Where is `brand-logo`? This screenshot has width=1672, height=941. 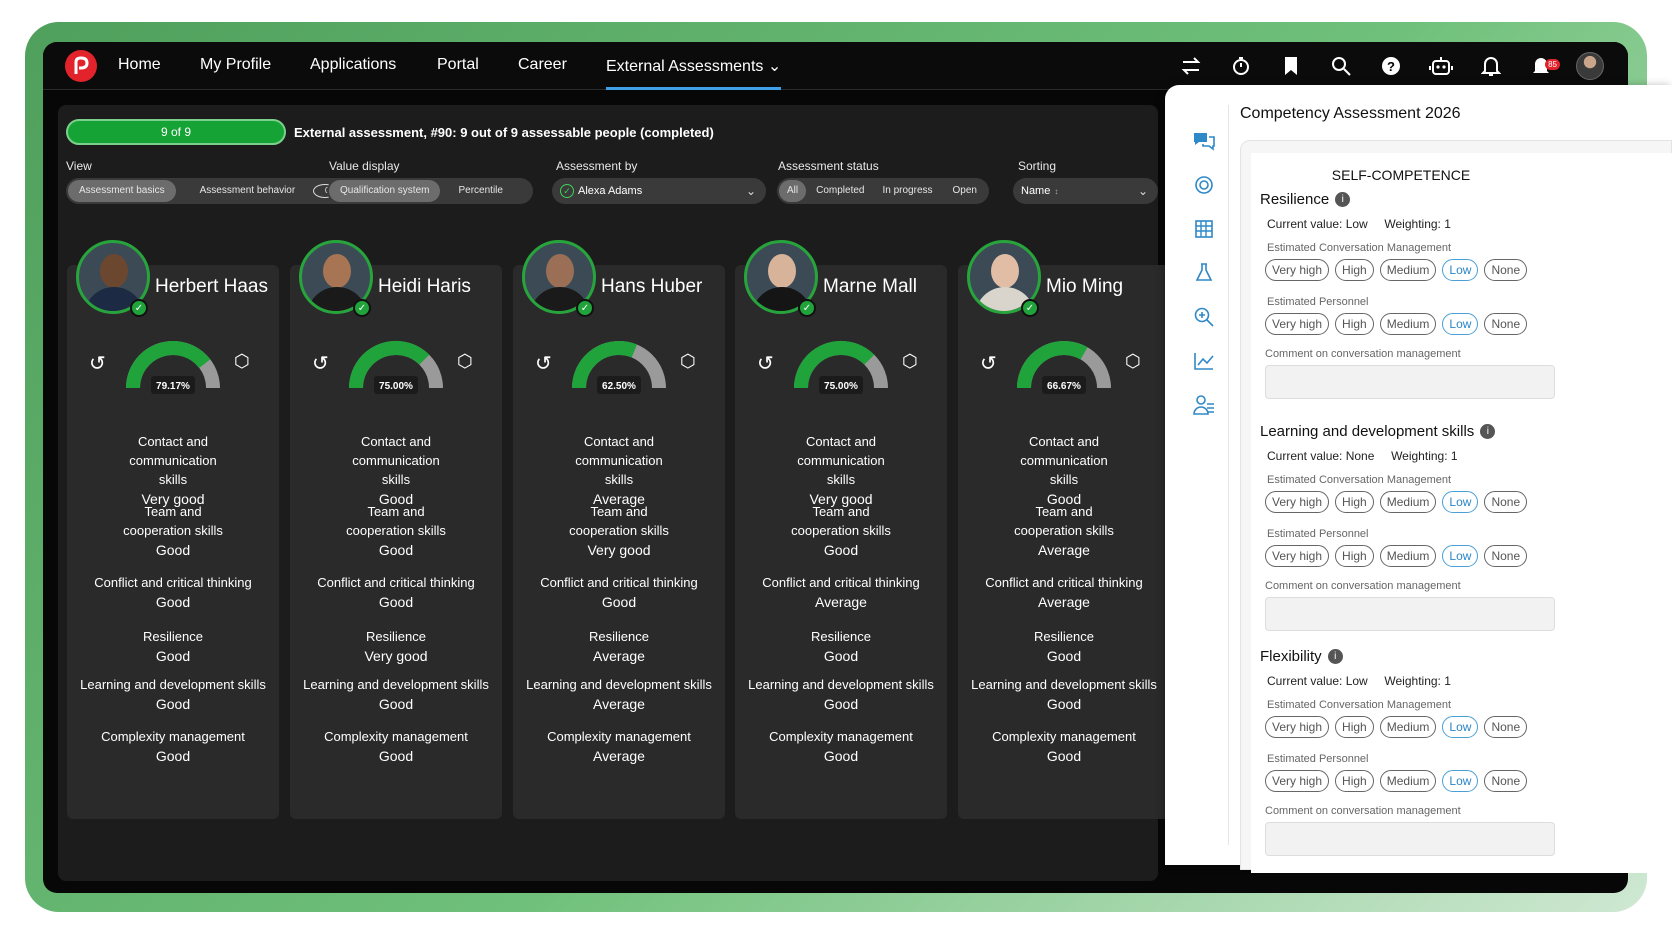 brand-logo is located at coordinates (81, 66).